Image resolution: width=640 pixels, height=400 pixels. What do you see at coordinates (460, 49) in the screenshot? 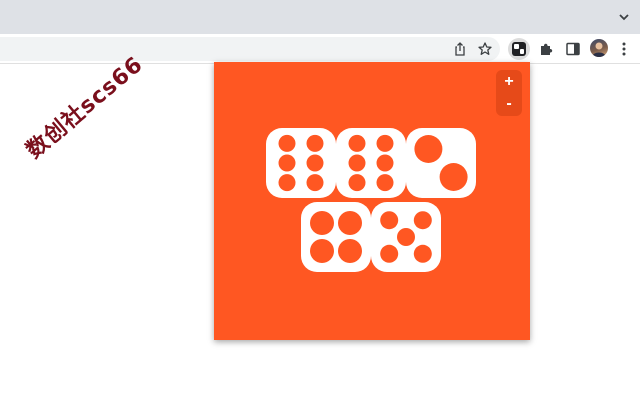
I see `share-icon` at bounding box center [460, 49].